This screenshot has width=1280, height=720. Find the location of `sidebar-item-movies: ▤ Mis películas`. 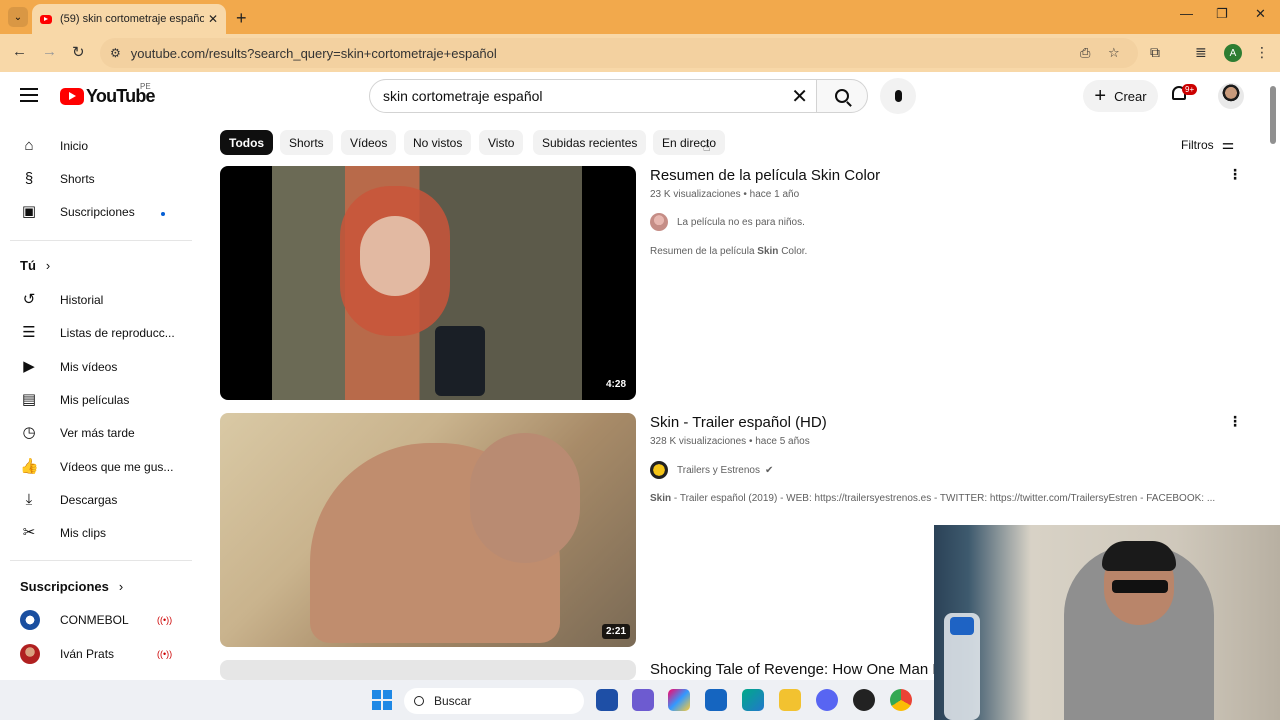

sidebar-item-movies: ▤ Mis películas is located at coordinates (74, 400).